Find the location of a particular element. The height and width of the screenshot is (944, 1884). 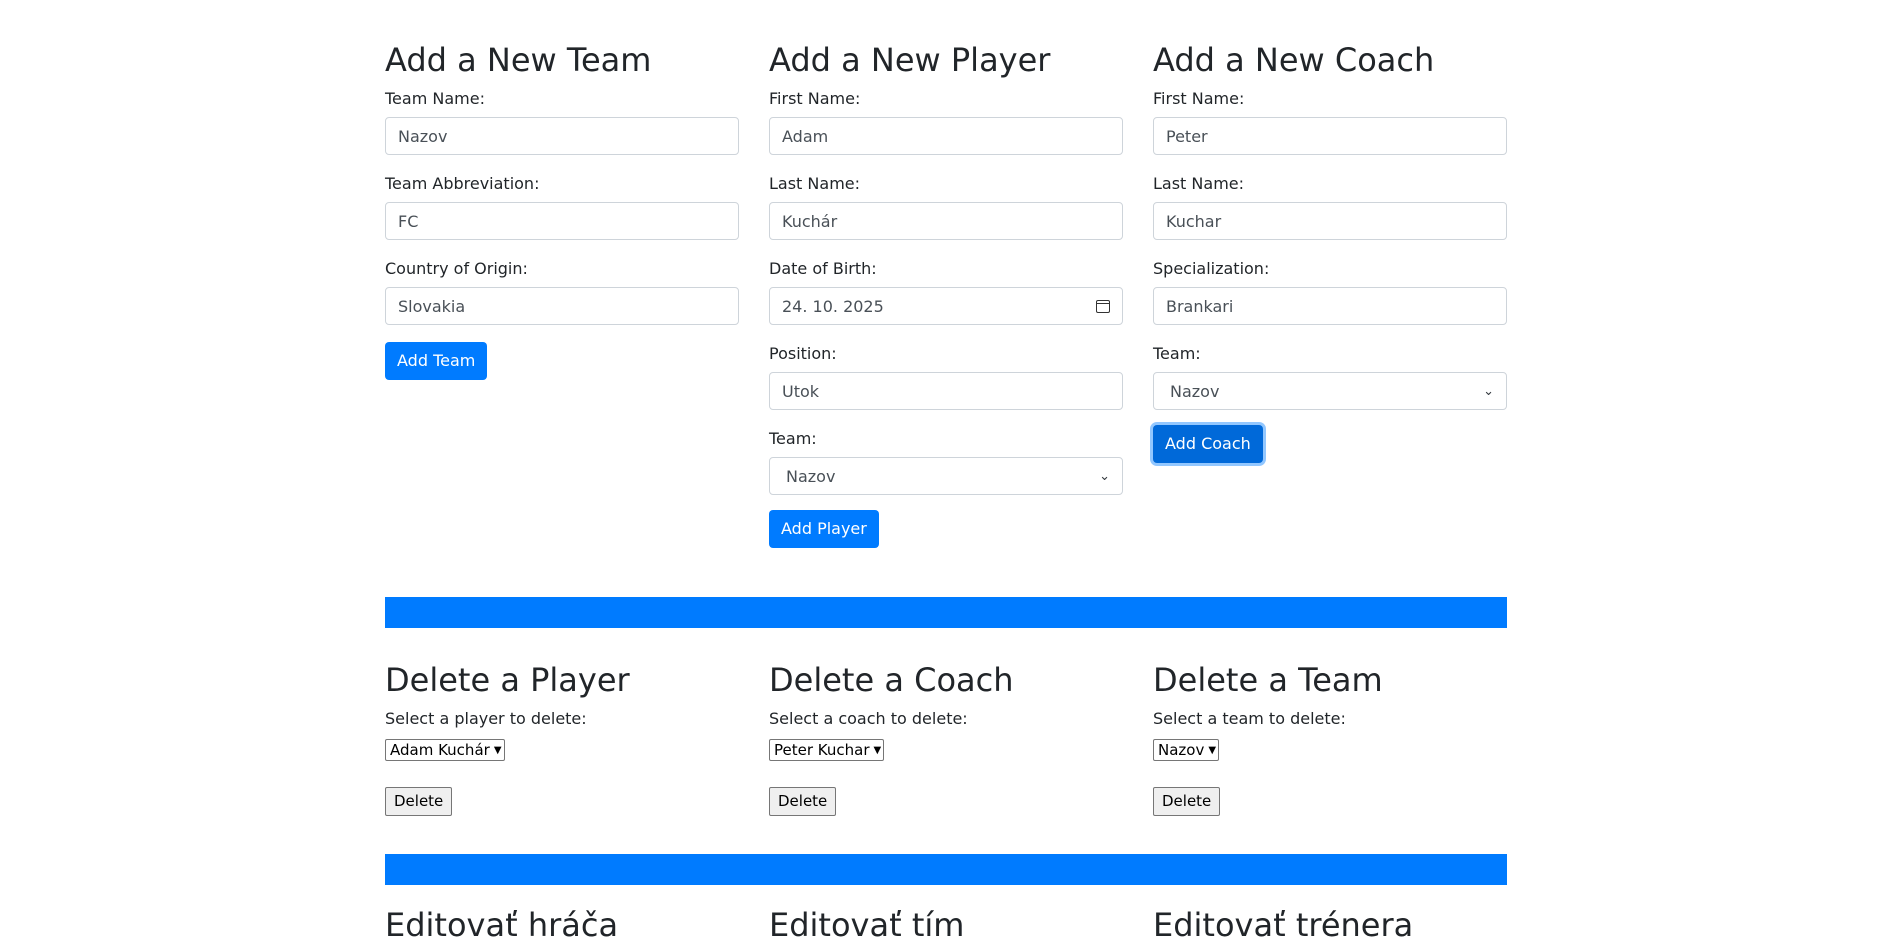

add-coach-title: Add a New Coach is located at coordinates (1294, 60).